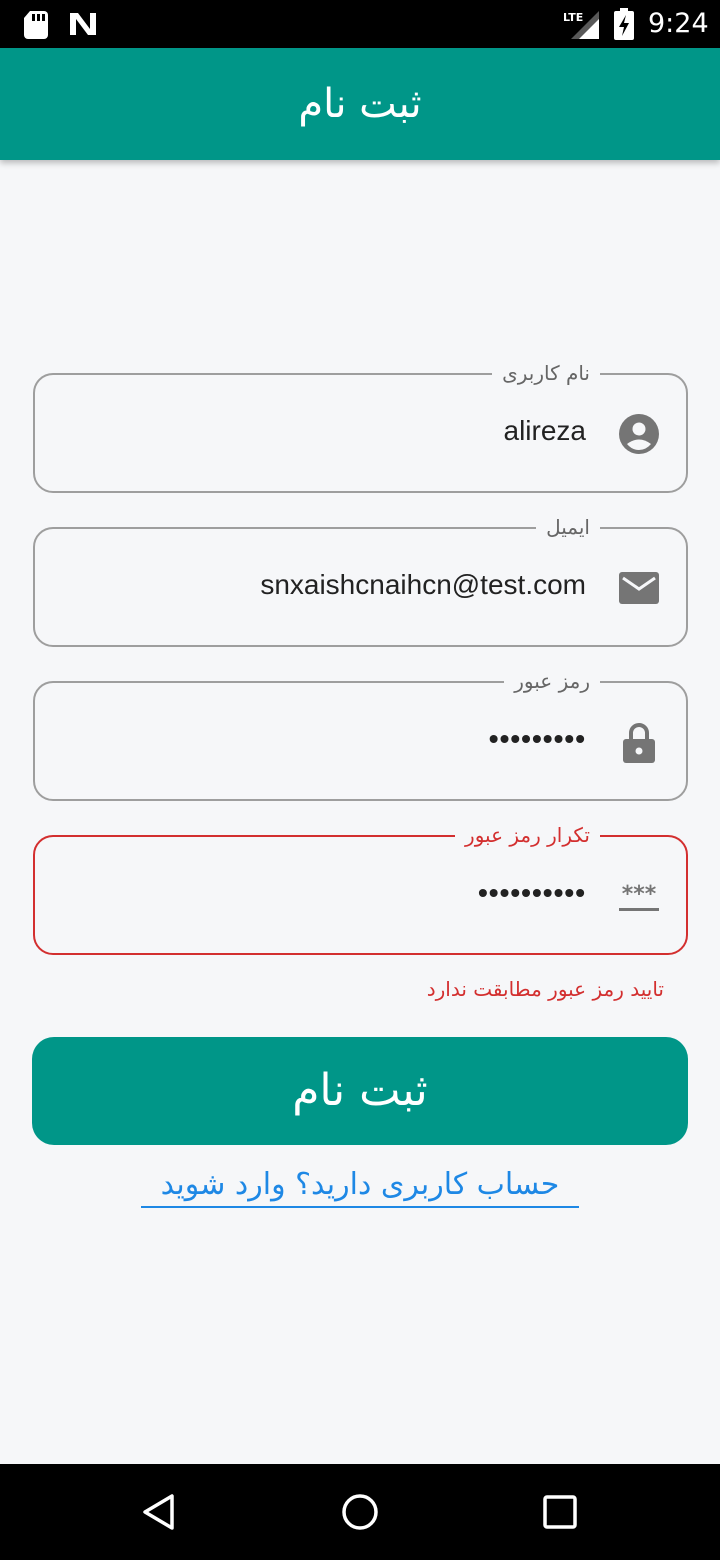 The width and height of the screenshot is (720, 1560). I want to click on confirm-password-value: ••••••••••, so click(532, 893).